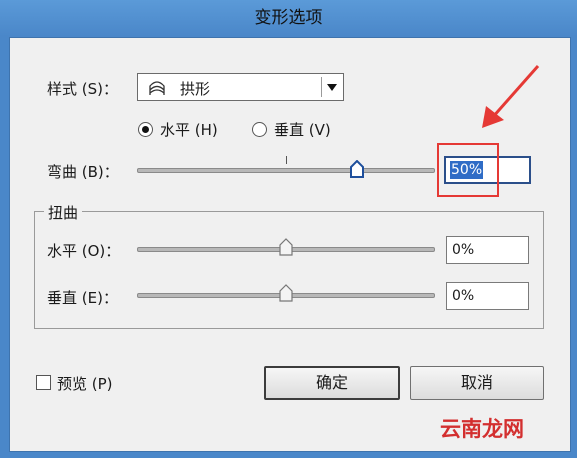  What do you see at coordinates (157, 88) in the screenshot?
I see `arch-icon` at bounding box center [157, 88].